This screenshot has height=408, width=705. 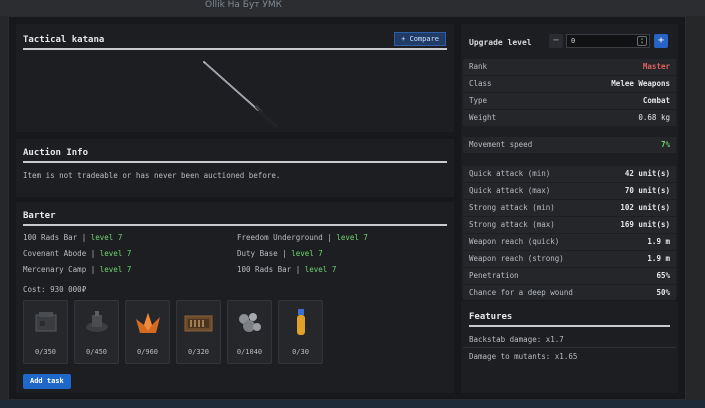 I want to click on material-slot: 0/350, so click(x=45, y=332).